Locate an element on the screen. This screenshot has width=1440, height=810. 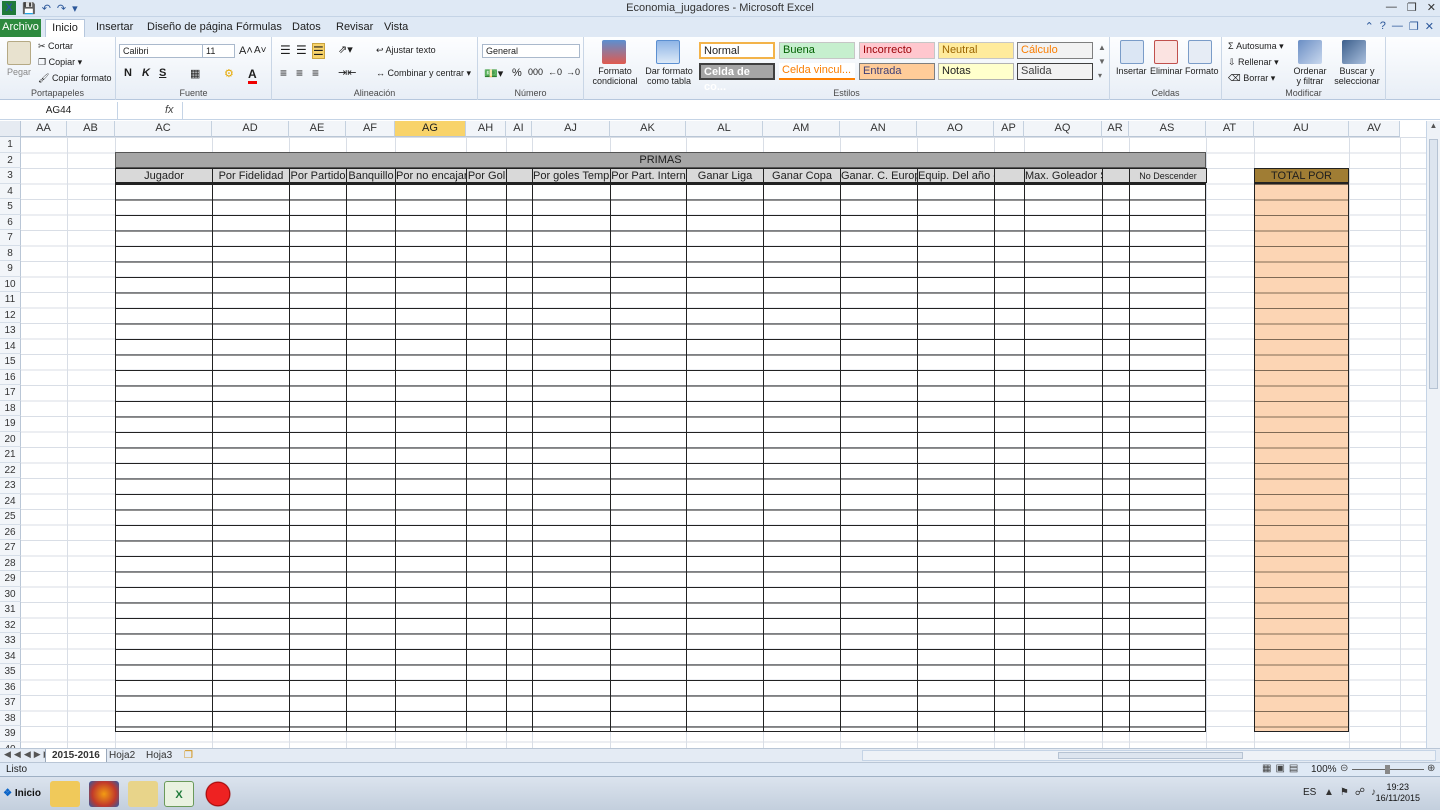
vertical-scrollbar: ▲ is located at coordinates (1433, 434).